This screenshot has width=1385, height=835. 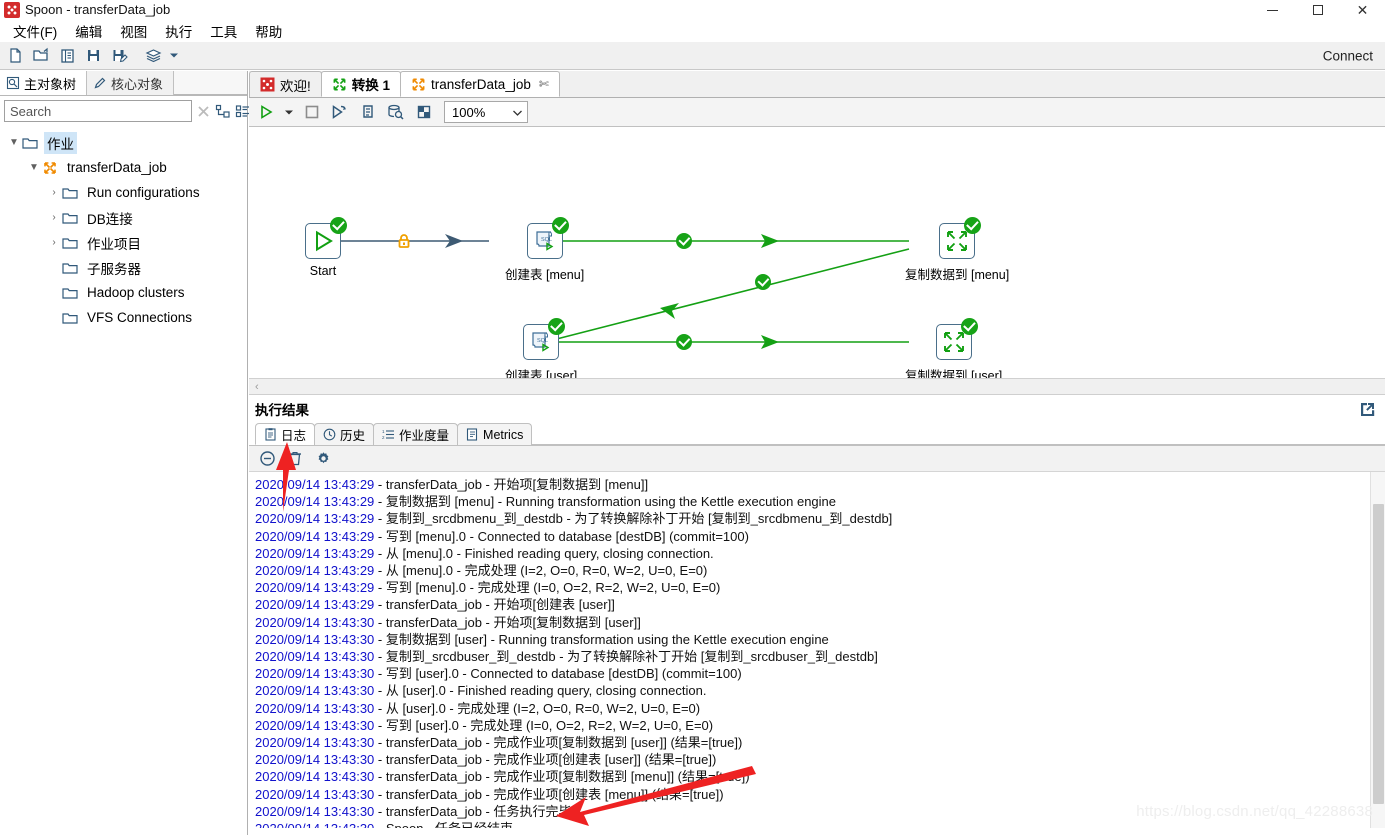 I want to click on save-as-icon, so click(x=119, y=56).